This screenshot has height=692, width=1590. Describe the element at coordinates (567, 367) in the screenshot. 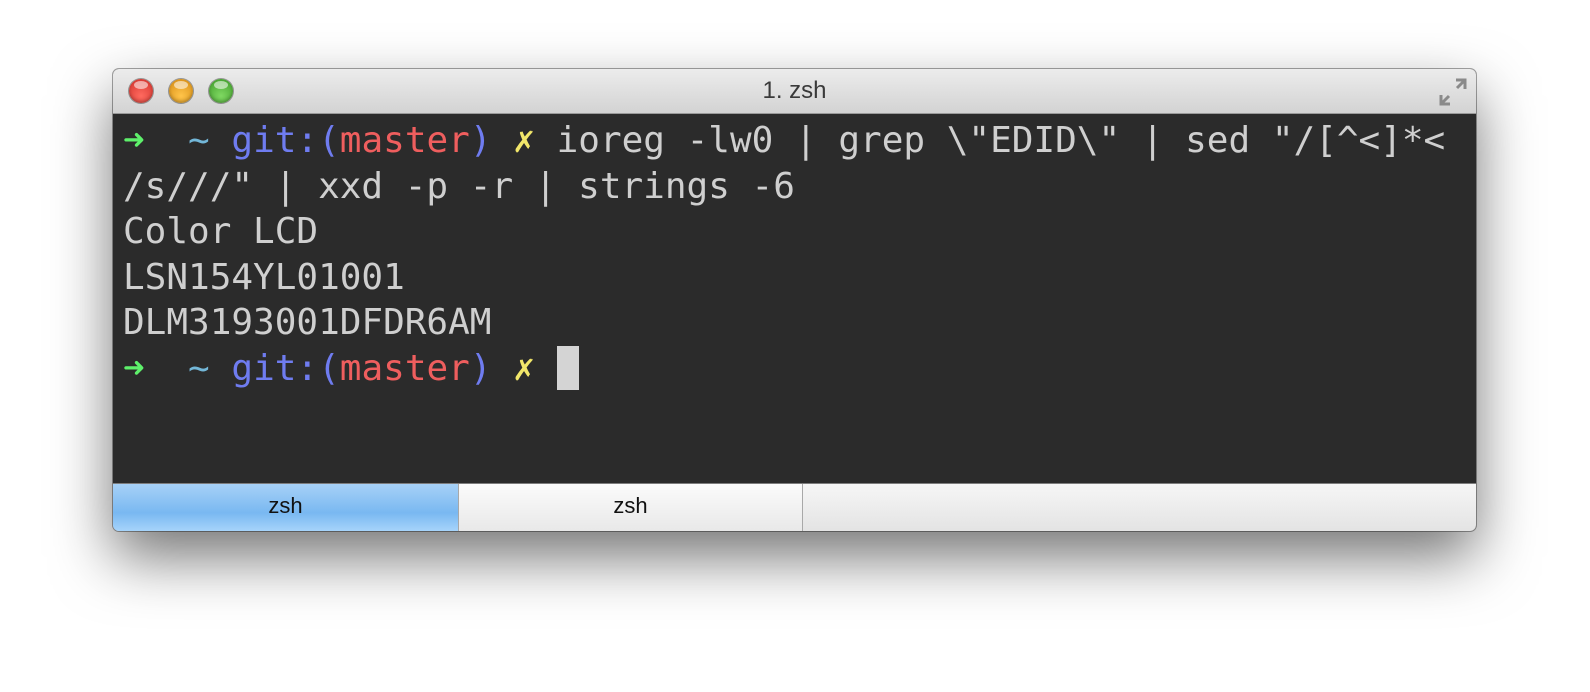

I see `text-cursor` at that location.